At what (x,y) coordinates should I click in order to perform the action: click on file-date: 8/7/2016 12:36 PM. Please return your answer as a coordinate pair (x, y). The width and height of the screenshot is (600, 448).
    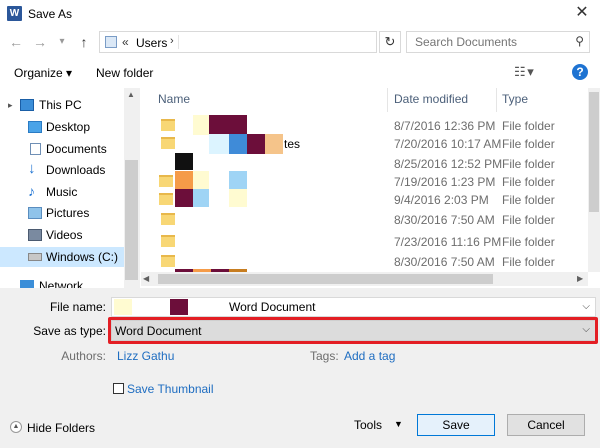
    Looking at the image, I should click on (445, 126).